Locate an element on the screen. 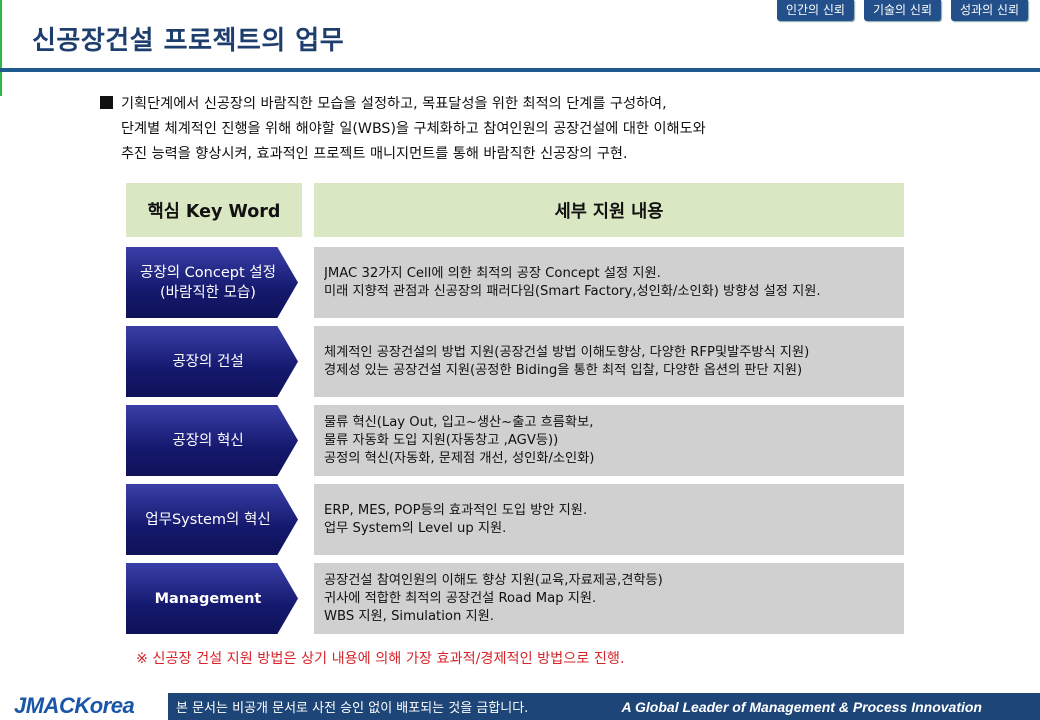 The image size is (1040, 720). keyword-line: 공장의 Concept 설정 is located at coordinates (208, 272).